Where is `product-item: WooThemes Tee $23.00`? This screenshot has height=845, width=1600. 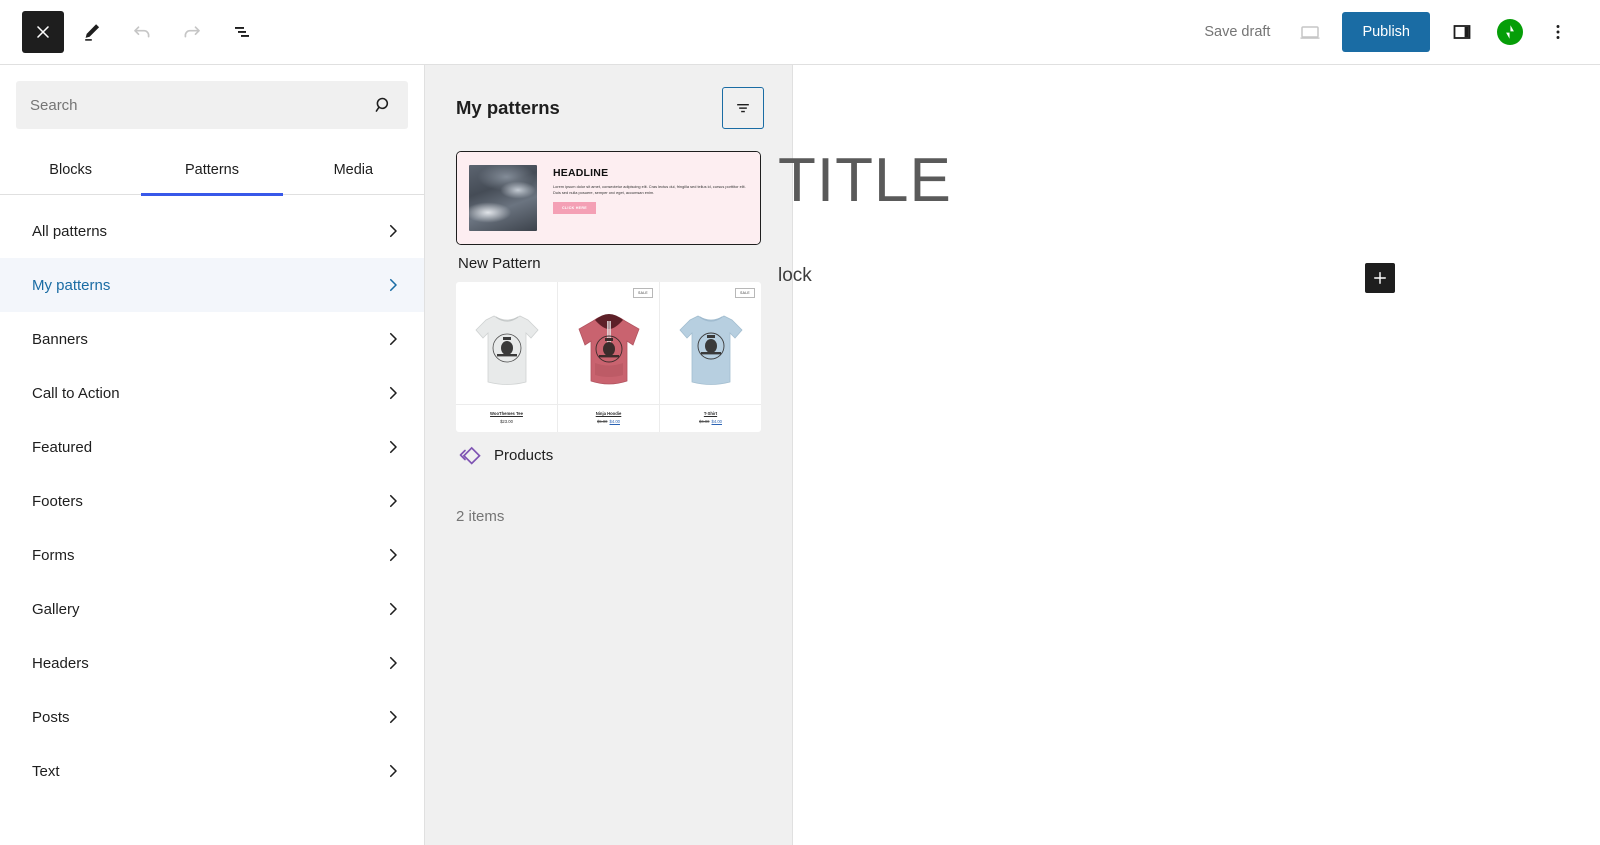 product-item: WooThemes Tee $23.00 is located at coordinates (507, 357).